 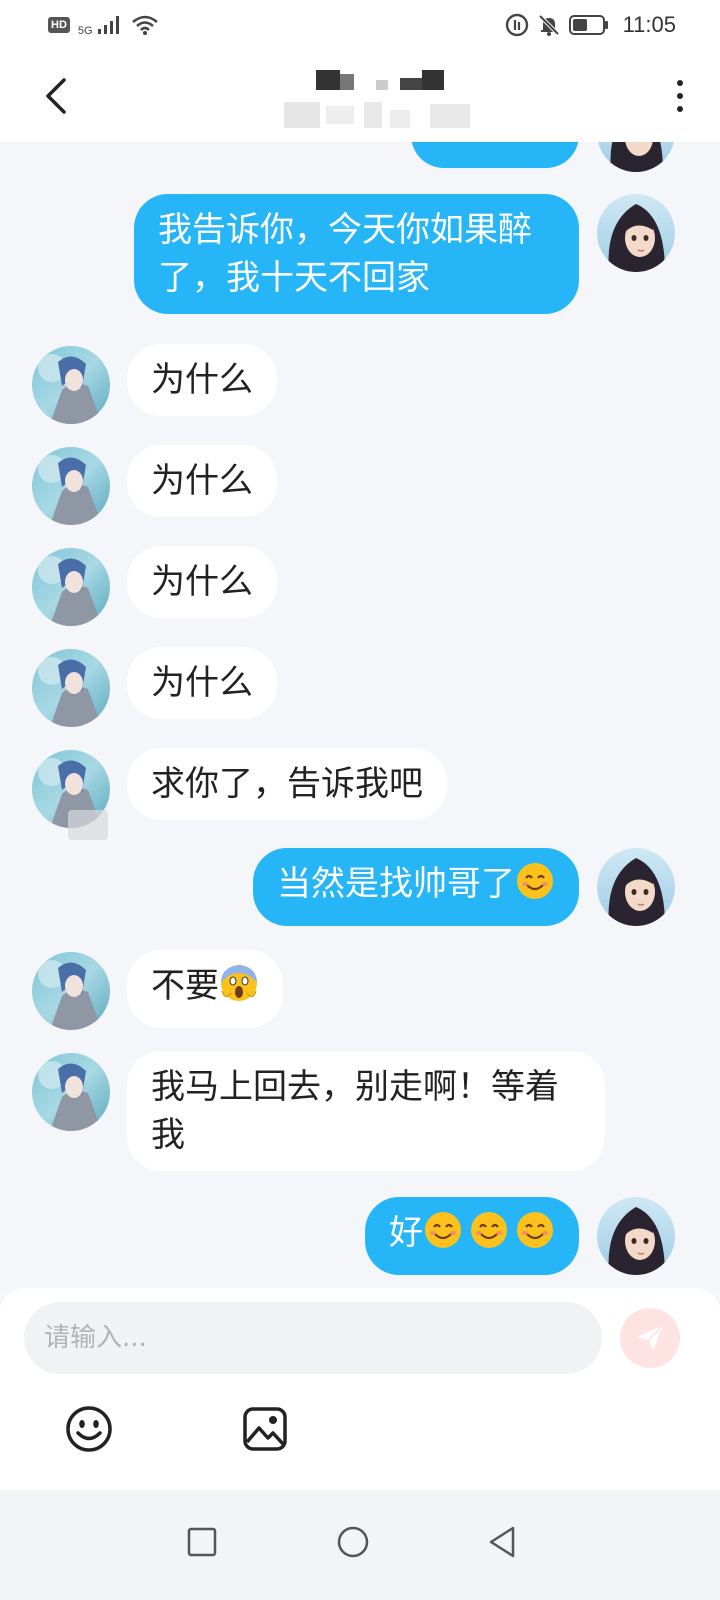 I want to click on message-bubble-other: 不要, so click(x=205, y=989).